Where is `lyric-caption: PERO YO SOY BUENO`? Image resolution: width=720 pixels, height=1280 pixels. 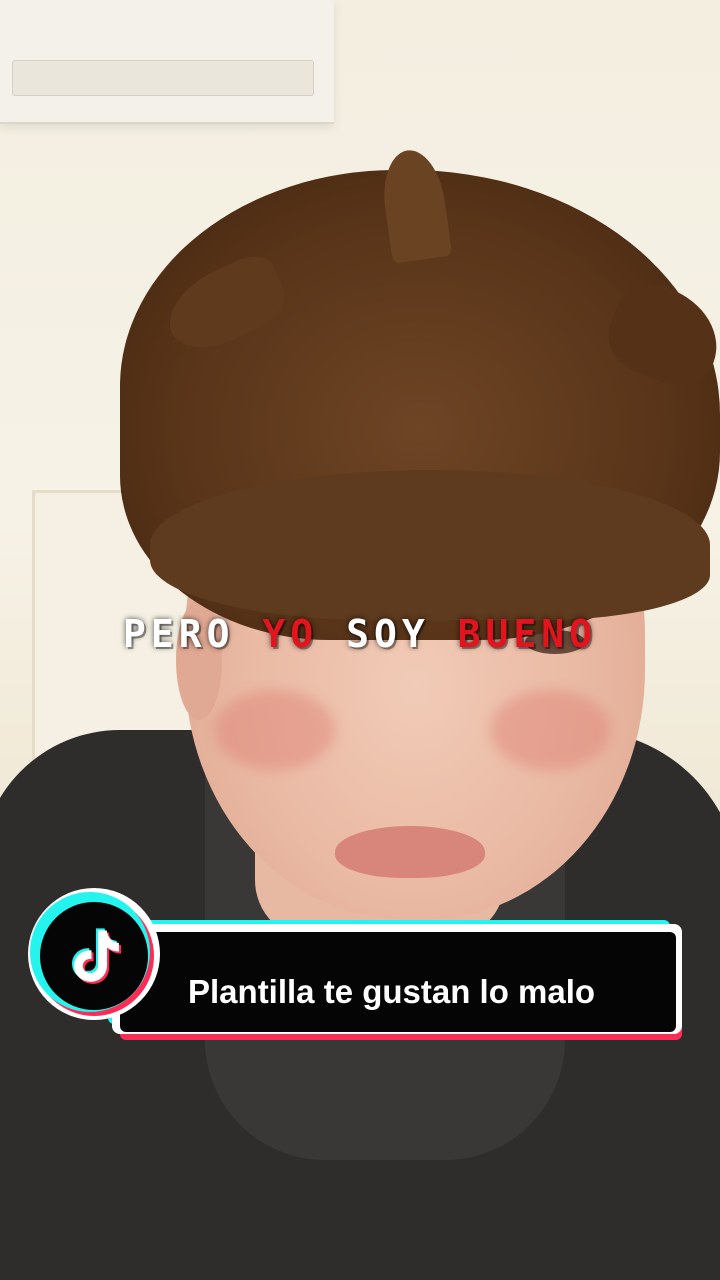
lyric-caption: PERO YO SOY BUENO is located at coordinates (360, 634).